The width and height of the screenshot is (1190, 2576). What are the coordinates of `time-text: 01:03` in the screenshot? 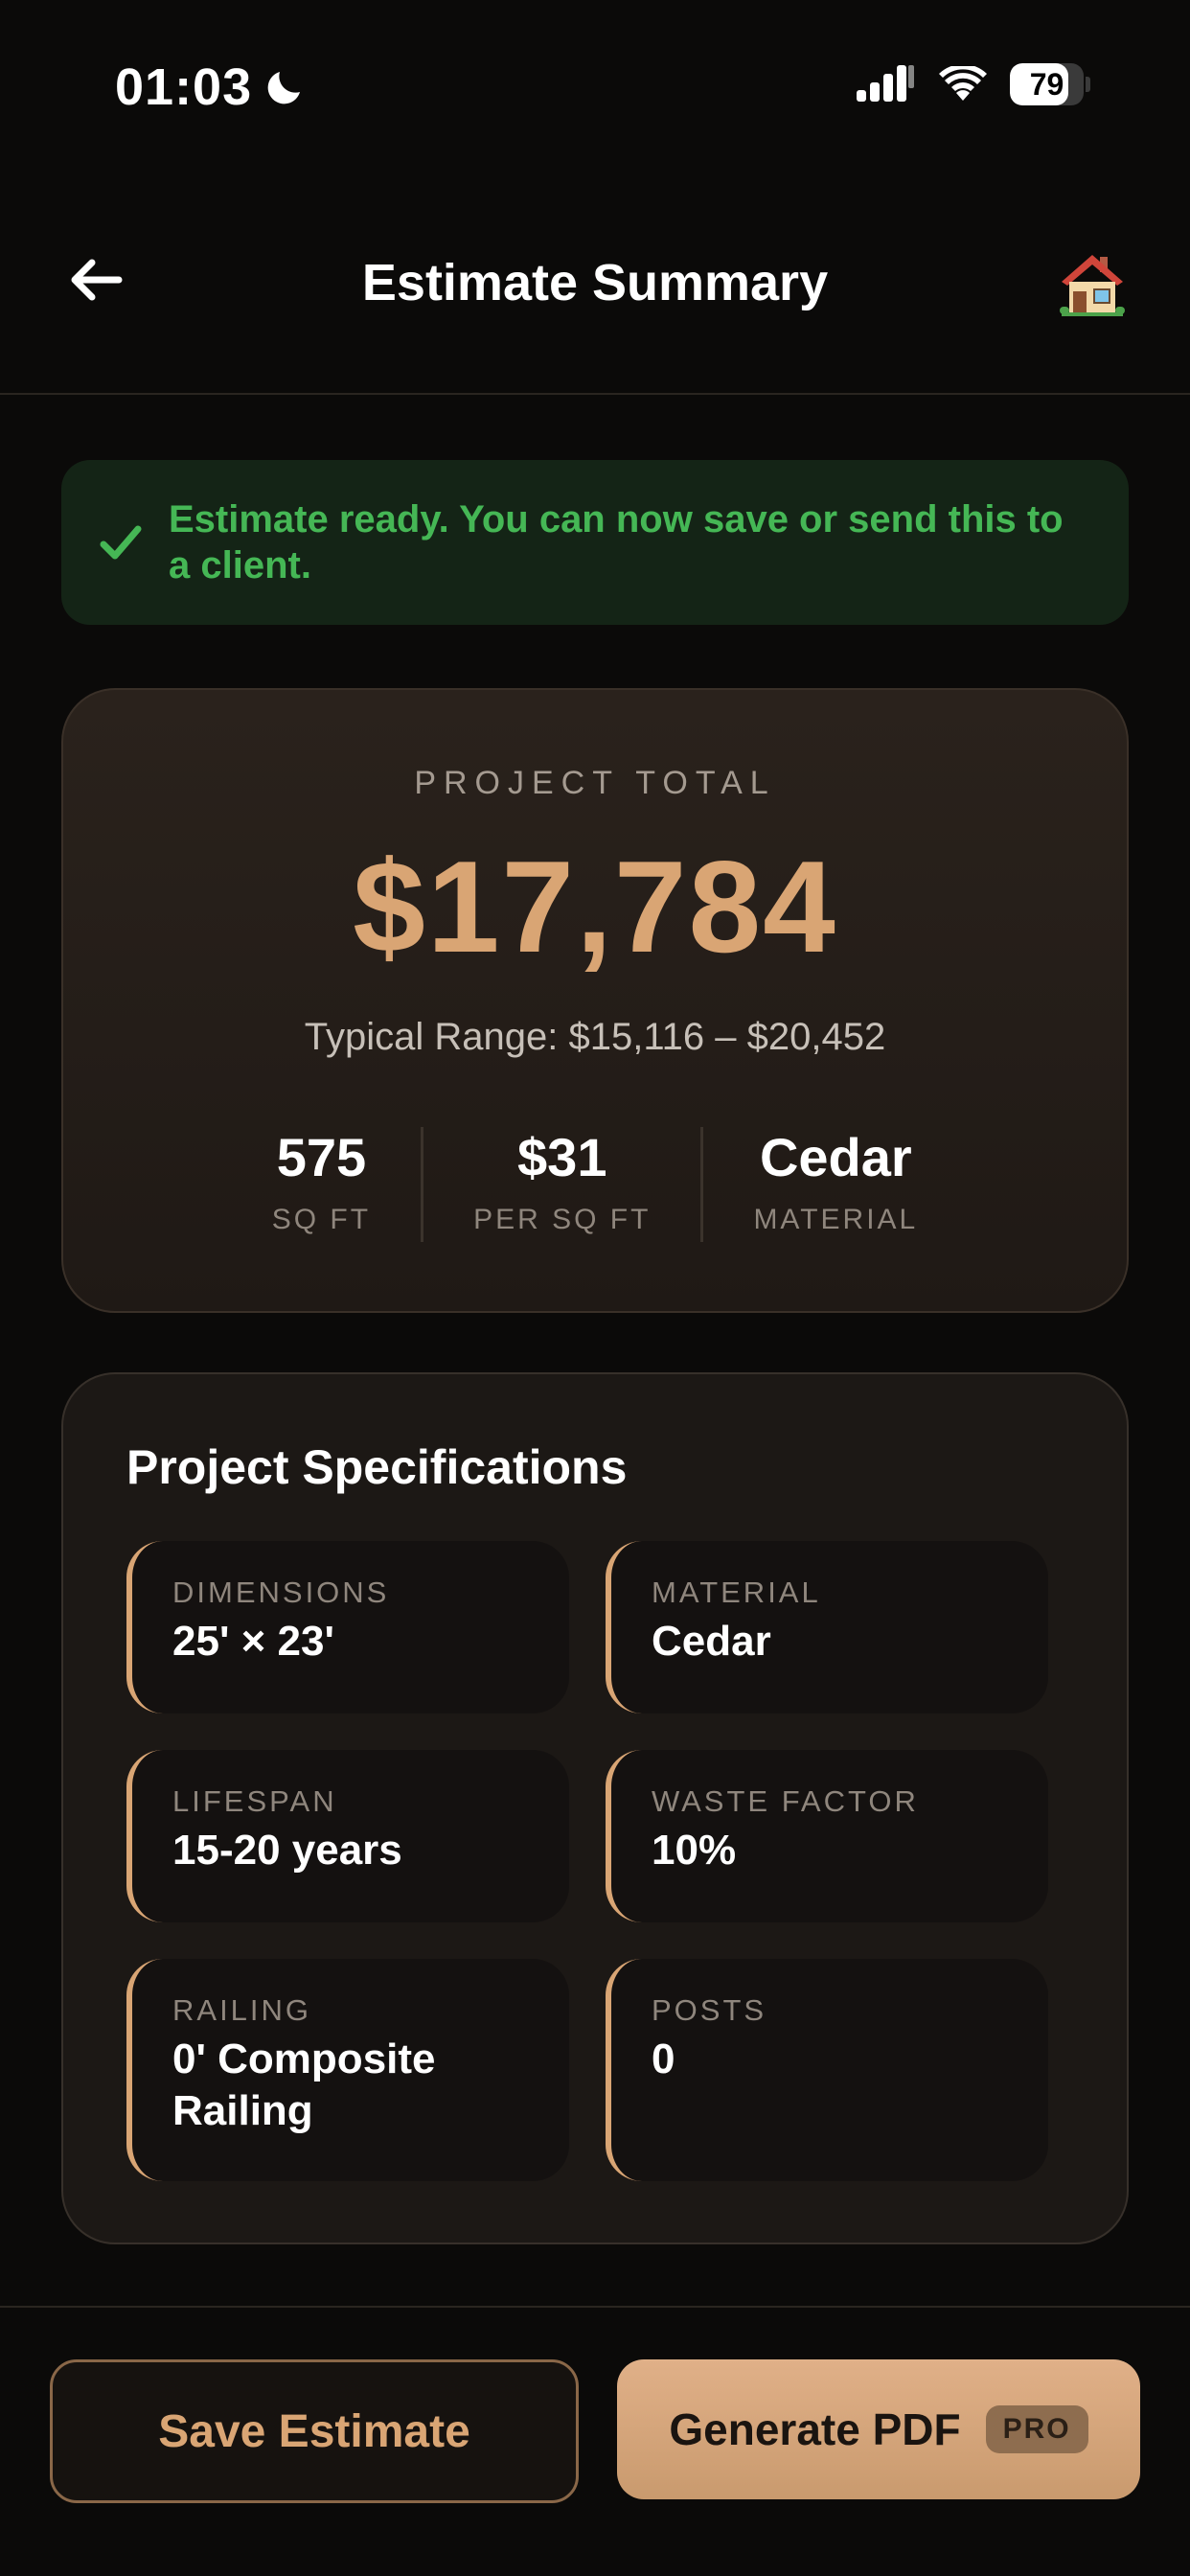 It's located at (184, 87).